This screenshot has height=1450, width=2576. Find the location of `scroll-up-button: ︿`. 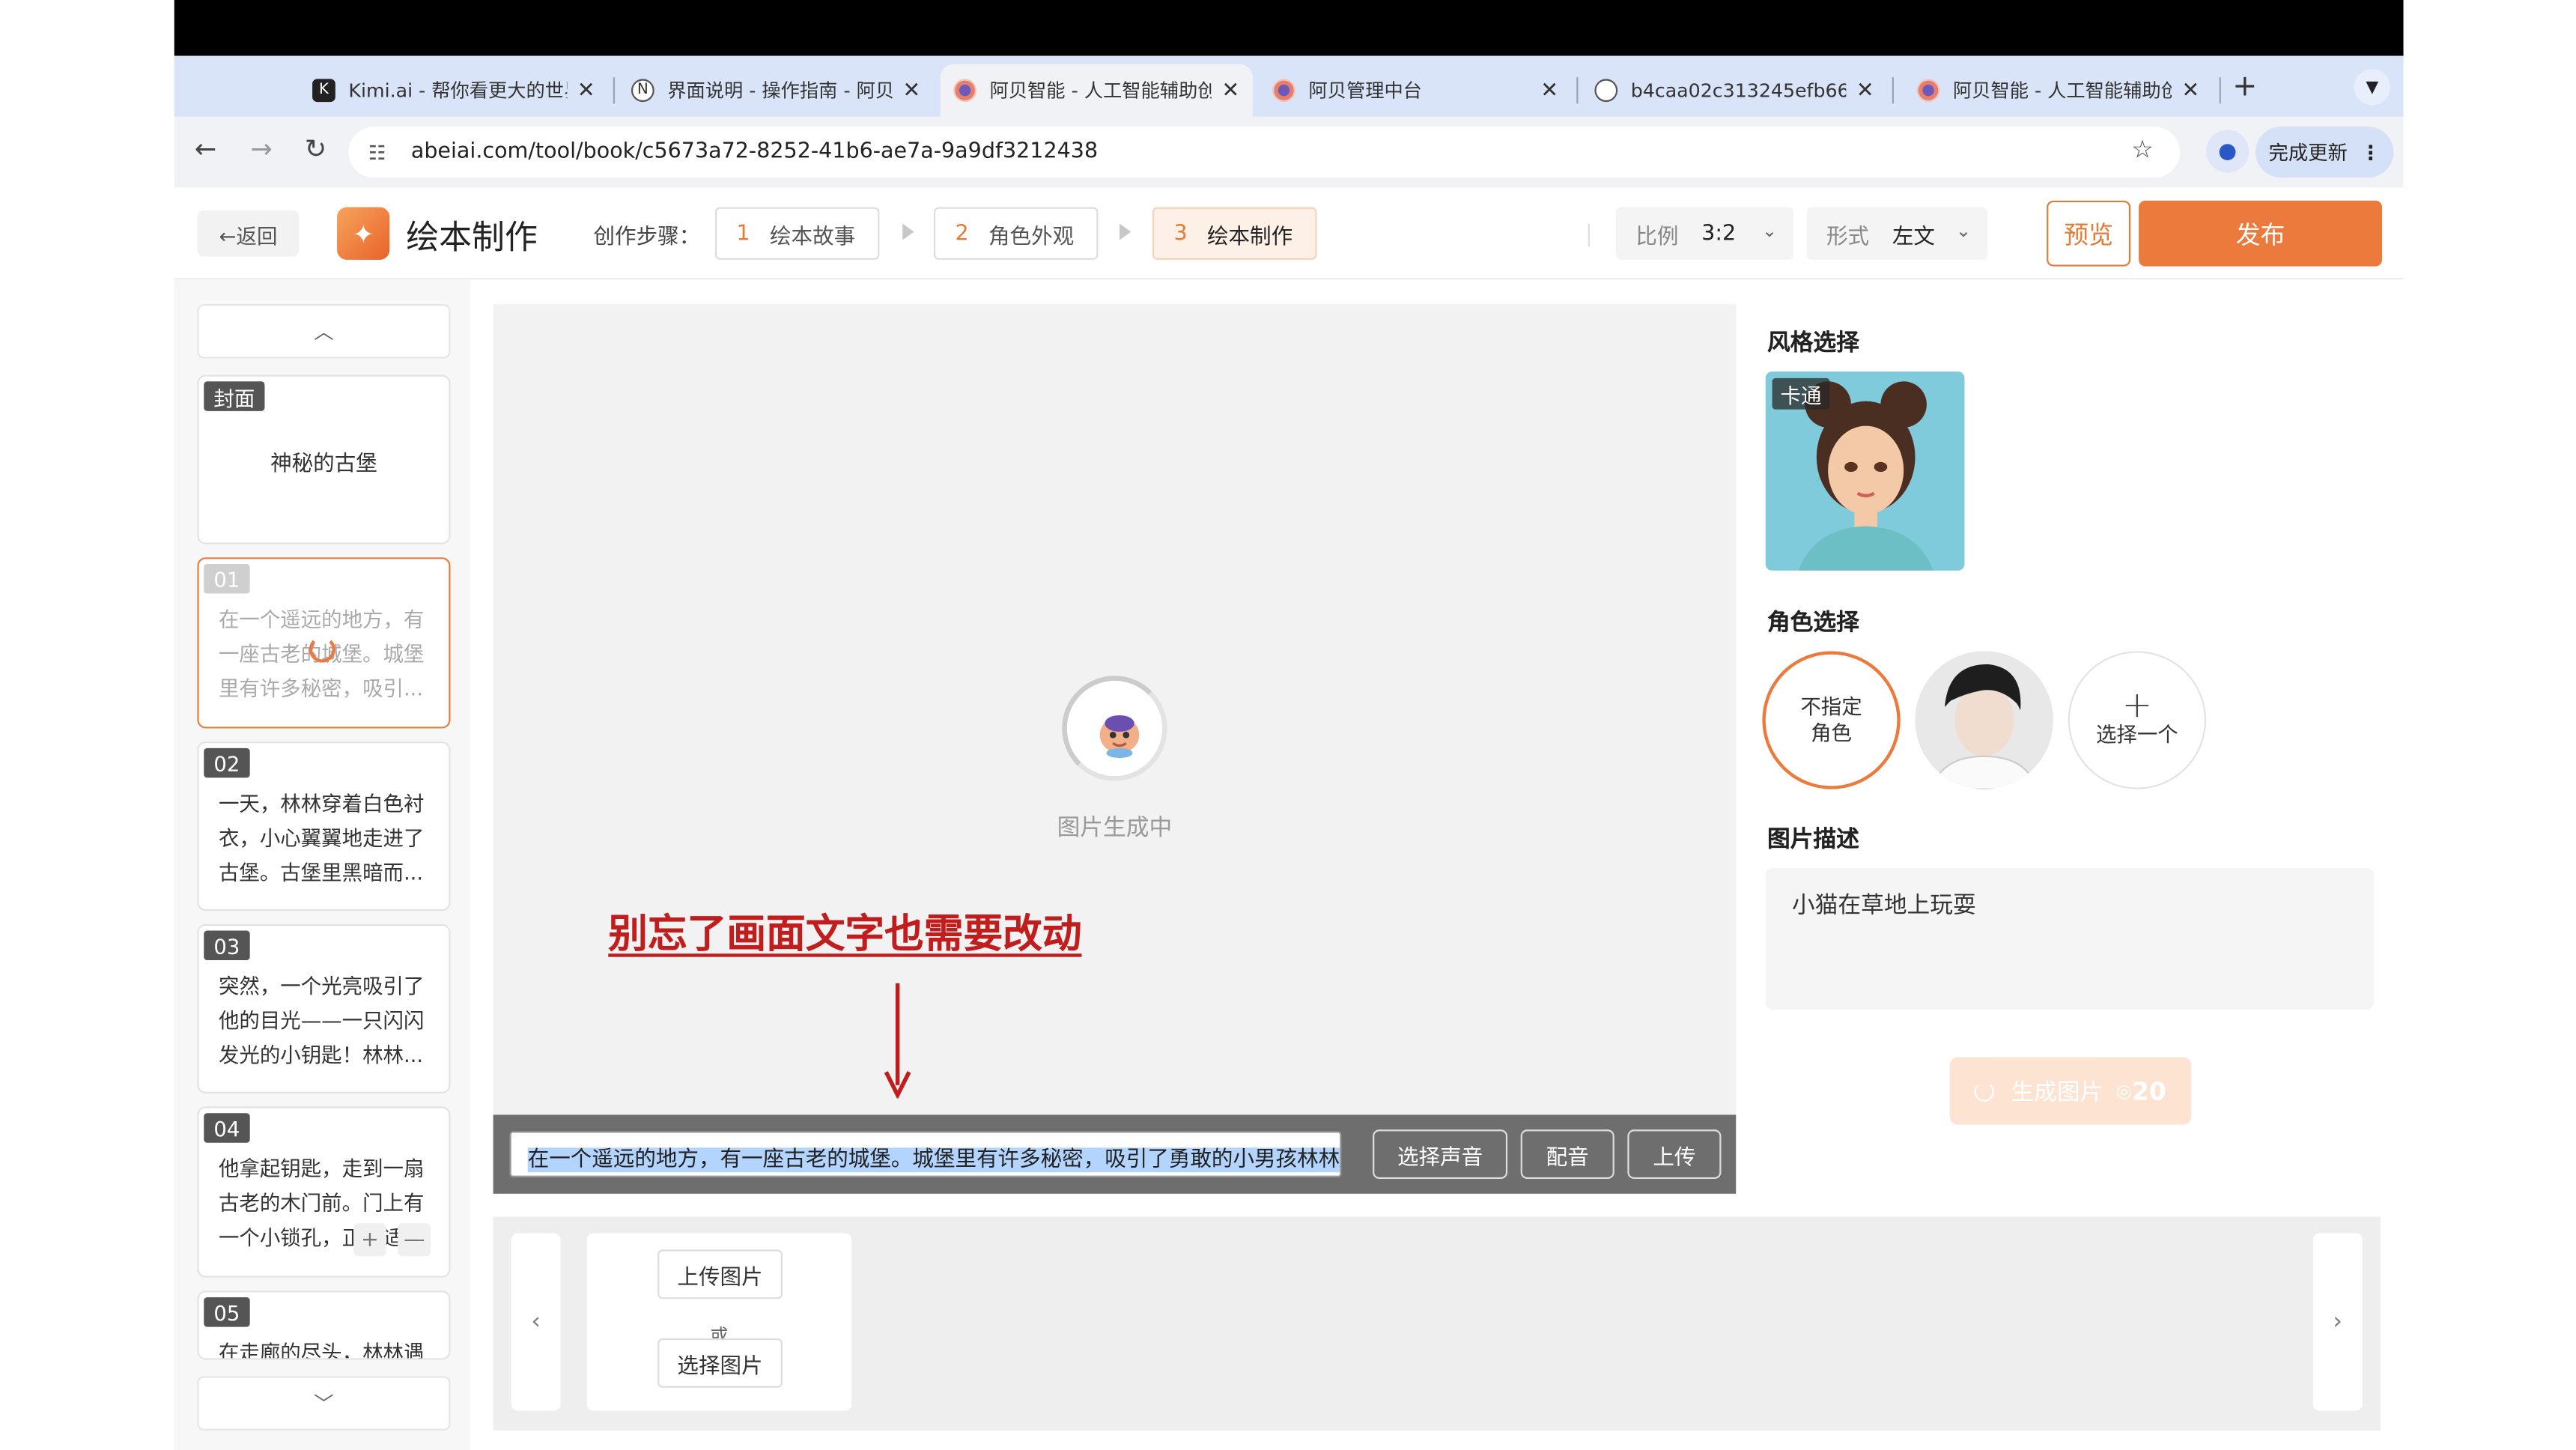

scroll-up-button: ︿ is located at coordinates (324, 331).